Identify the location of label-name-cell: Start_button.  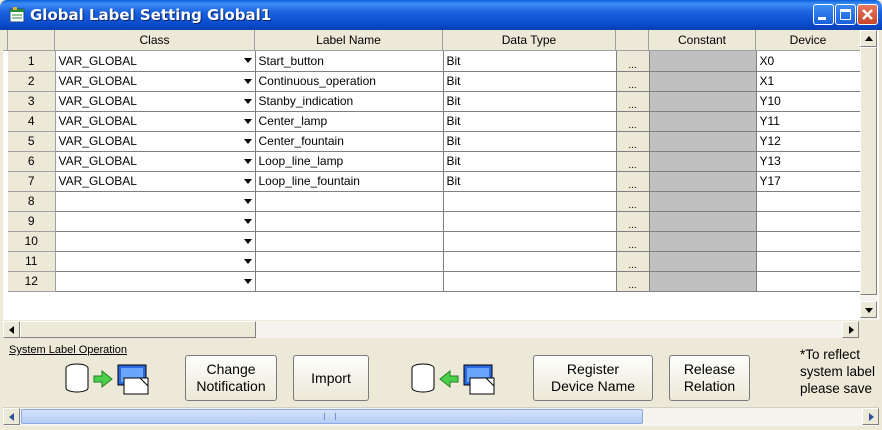
(349, 61).